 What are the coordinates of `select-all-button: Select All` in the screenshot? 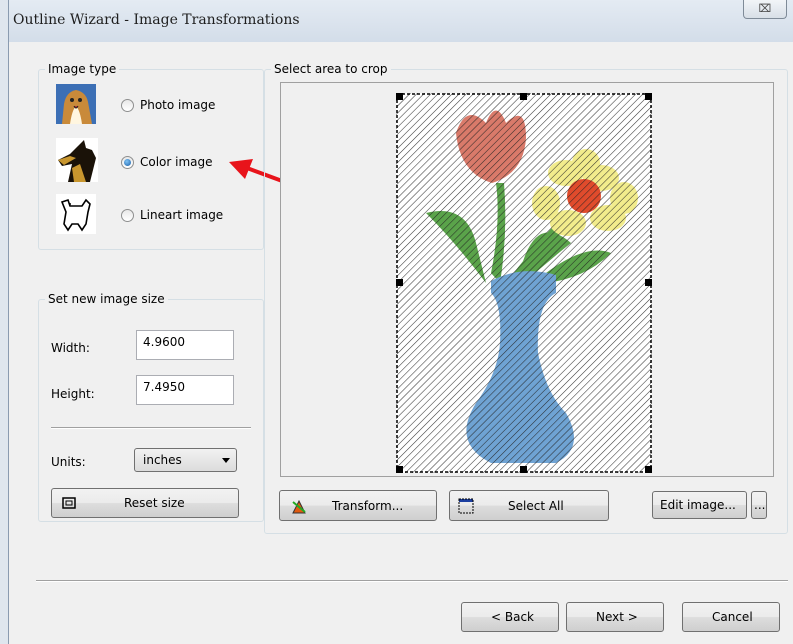 It's located at (529, 505).